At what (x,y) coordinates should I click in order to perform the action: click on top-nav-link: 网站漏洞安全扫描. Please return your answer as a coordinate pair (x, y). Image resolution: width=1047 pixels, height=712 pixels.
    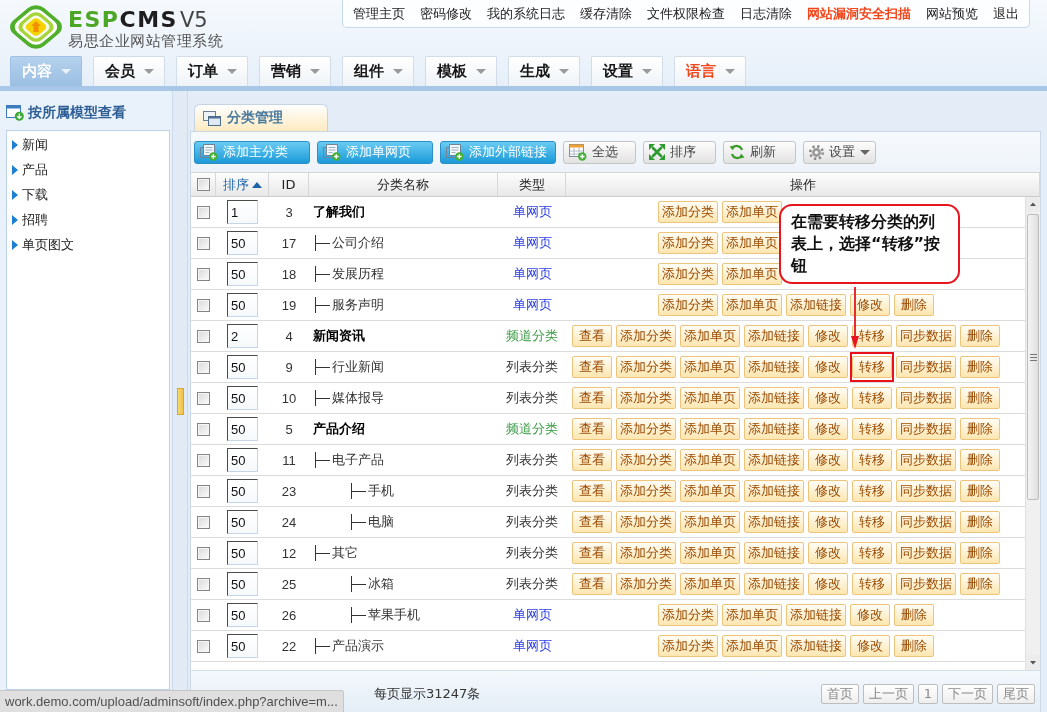
    Looking at the image, I should click on (859, 13).